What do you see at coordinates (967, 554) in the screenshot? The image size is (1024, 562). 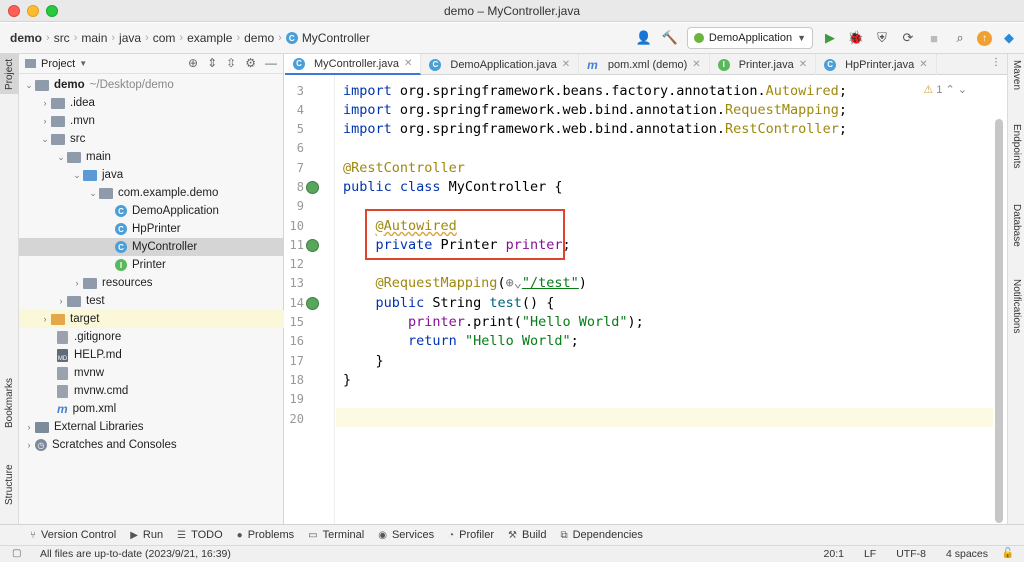 I see `indent-setting: 4 spaces` at bounding box center [967, 554].